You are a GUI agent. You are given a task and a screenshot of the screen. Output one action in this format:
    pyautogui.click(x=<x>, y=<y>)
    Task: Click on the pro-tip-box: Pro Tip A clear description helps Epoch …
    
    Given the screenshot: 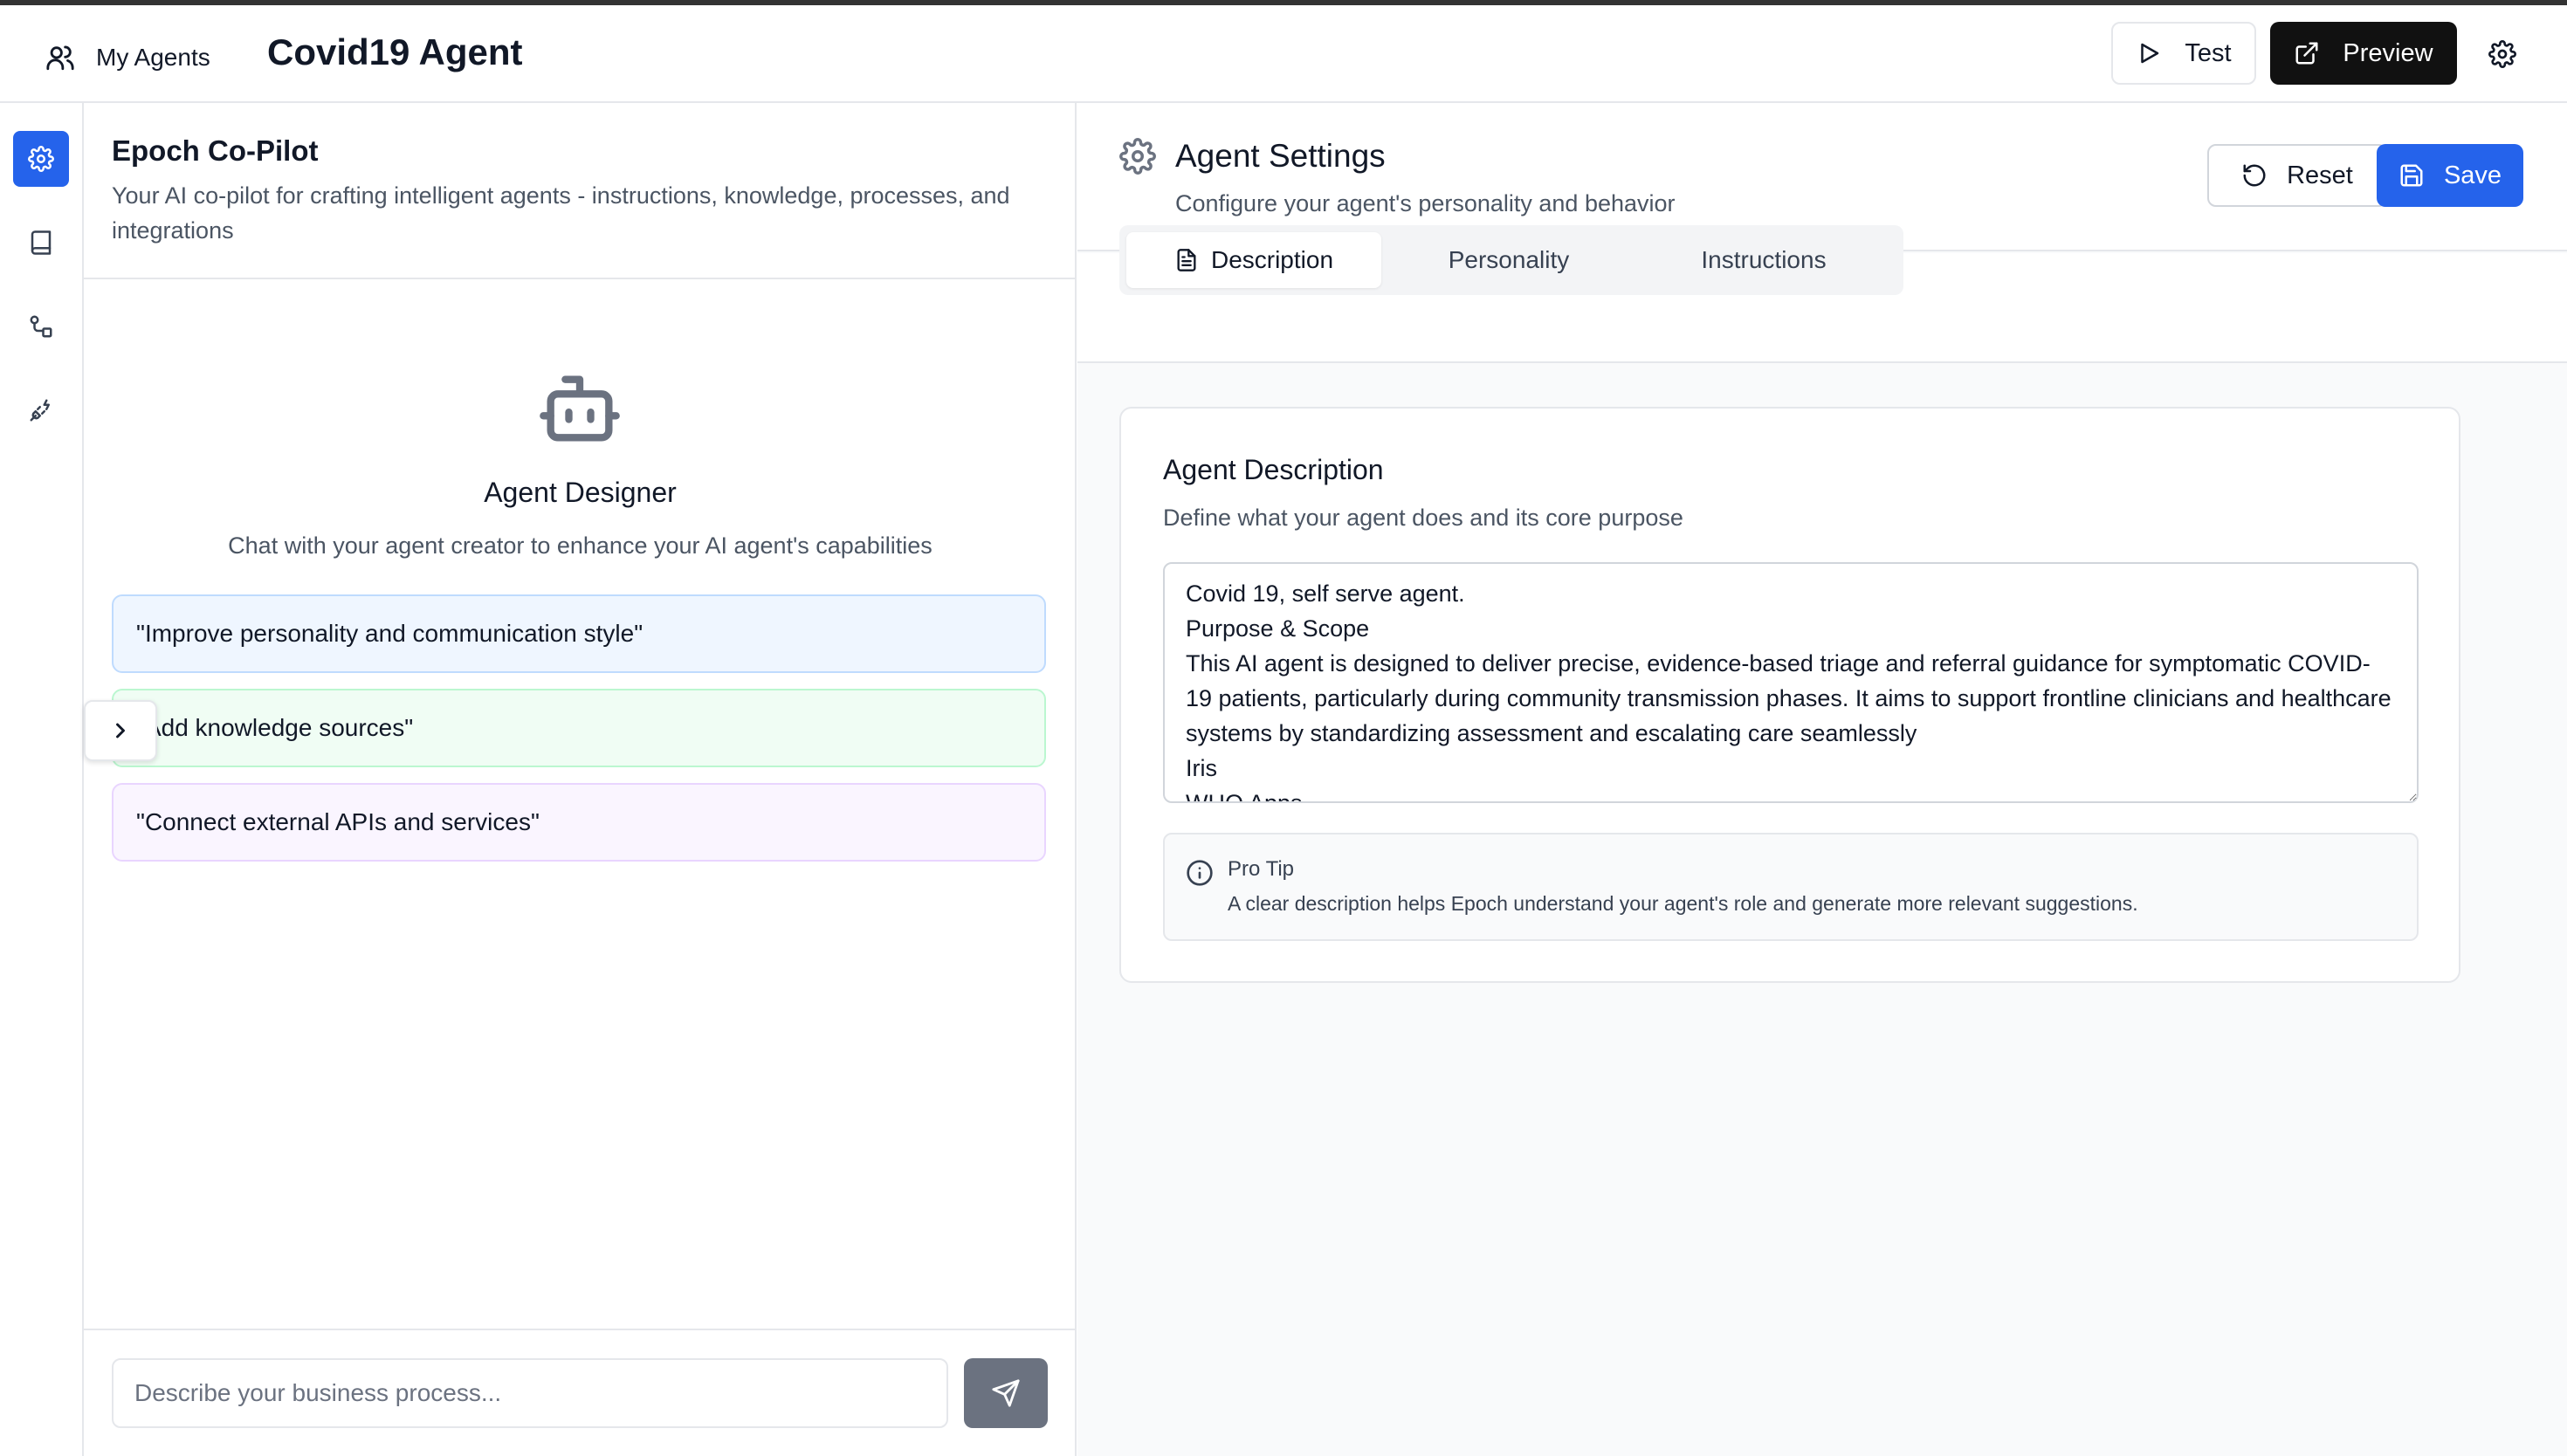 What is the action you would take?
    pyautogui.click(x=1791, y=887)
    